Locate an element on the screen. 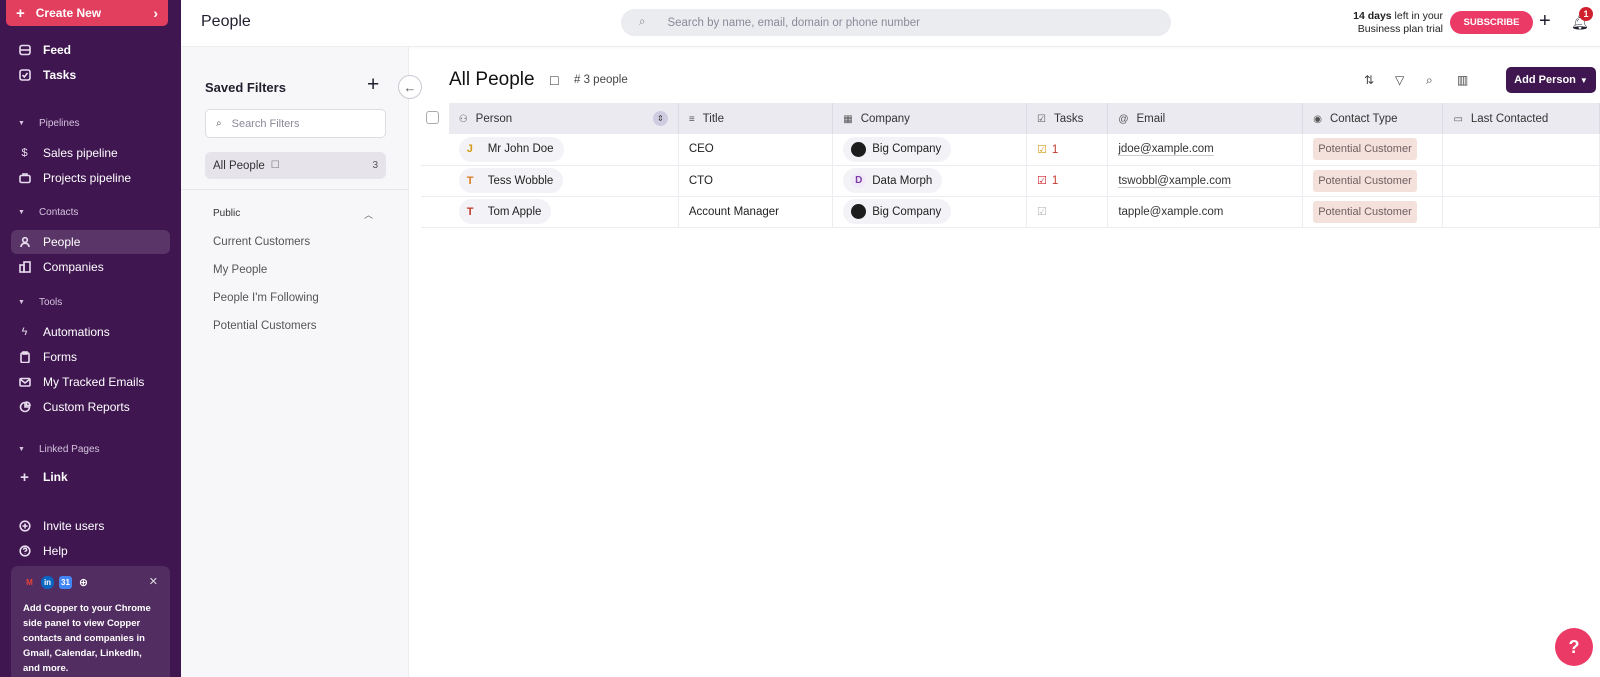 The width and height of the screenshot is (1600, 677). filter-item: Current Customers is located at coordinates (261, 242).